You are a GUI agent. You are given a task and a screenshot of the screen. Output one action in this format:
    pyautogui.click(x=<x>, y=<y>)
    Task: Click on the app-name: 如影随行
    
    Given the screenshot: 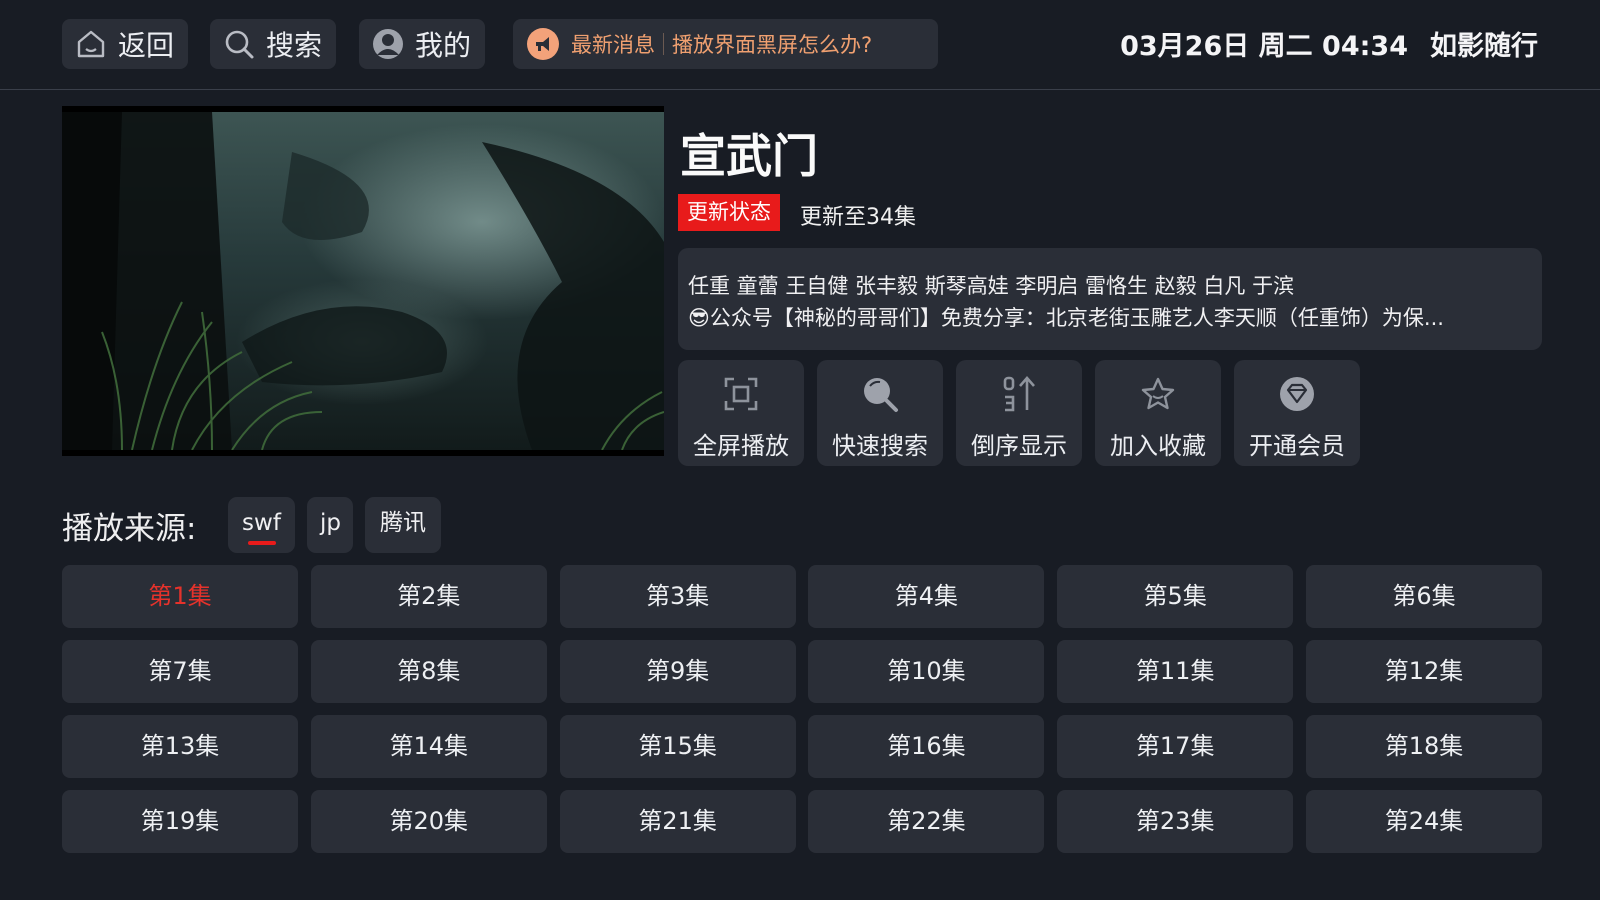 What is the action you would take?
    pyautogui.click(x=1484, y=46)
    